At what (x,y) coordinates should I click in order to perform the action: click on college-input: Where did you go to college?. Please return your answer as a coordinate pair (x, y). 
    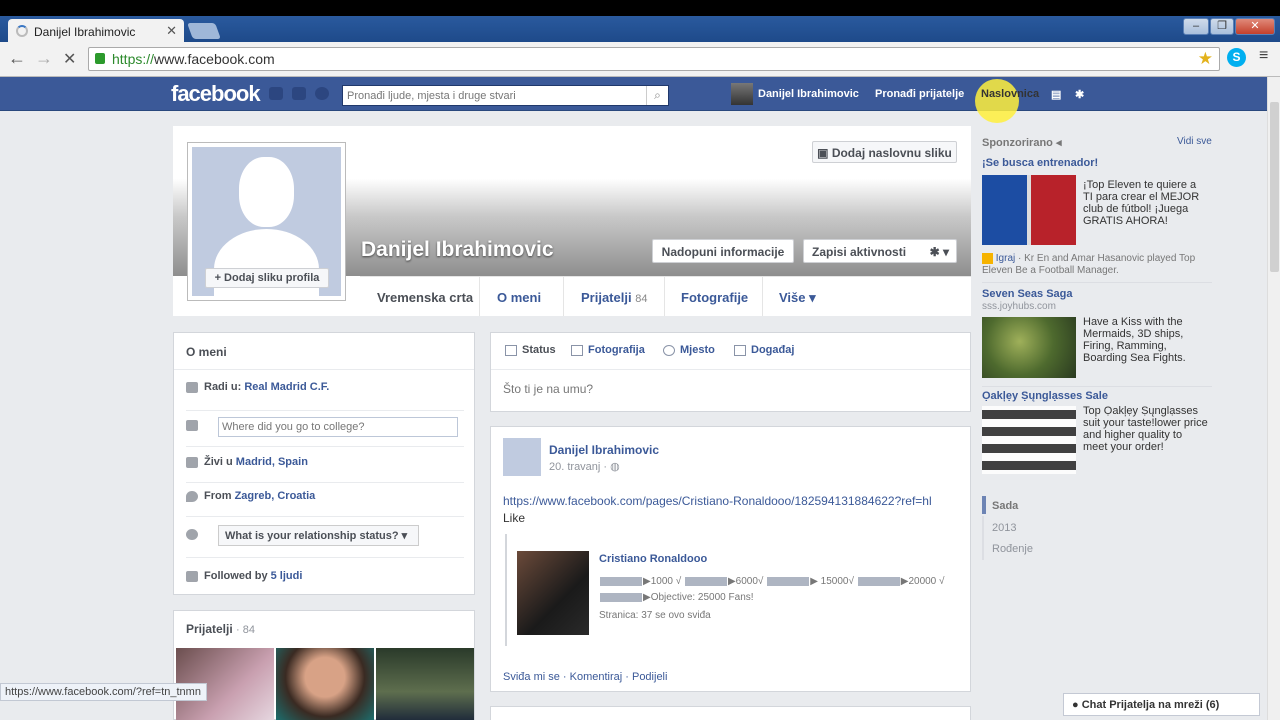
    Looking at the image, I should click on (338, 427).